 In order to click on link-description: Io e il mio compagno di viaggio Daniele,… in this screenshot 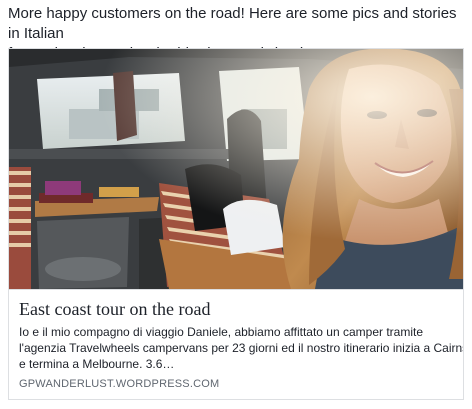, I will do `click(241, 348)`.